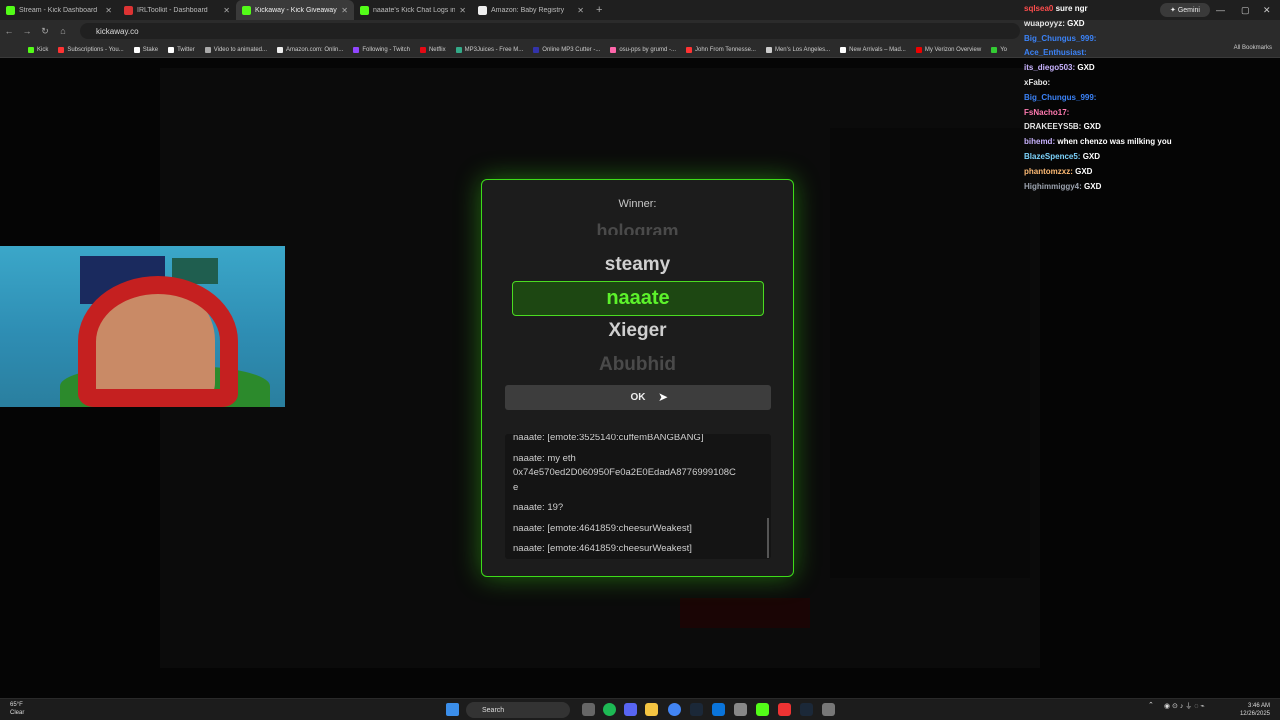 The image size is (1280, 720). I want to click on photos-icon, so click(718, 709).